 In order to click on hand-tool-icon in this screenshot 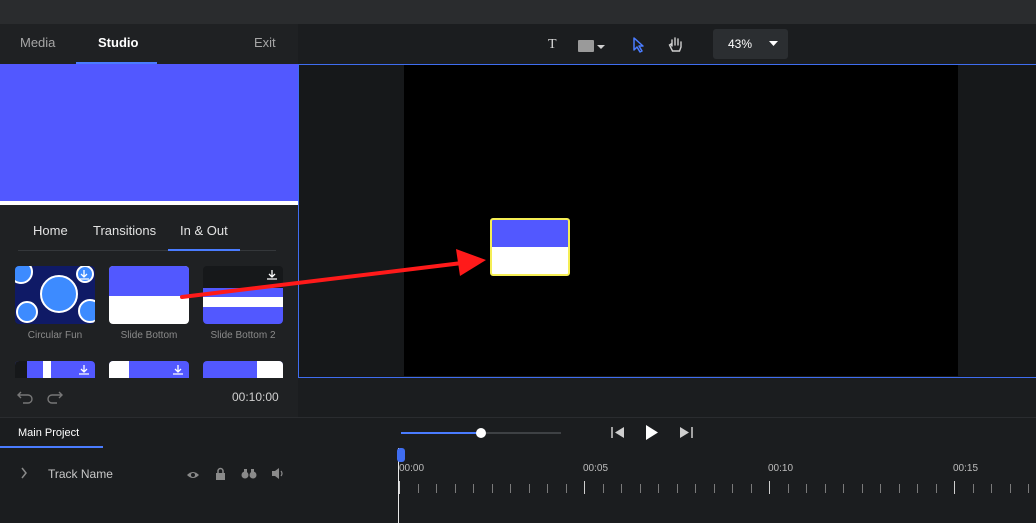, I will do `click(676, 45)`.